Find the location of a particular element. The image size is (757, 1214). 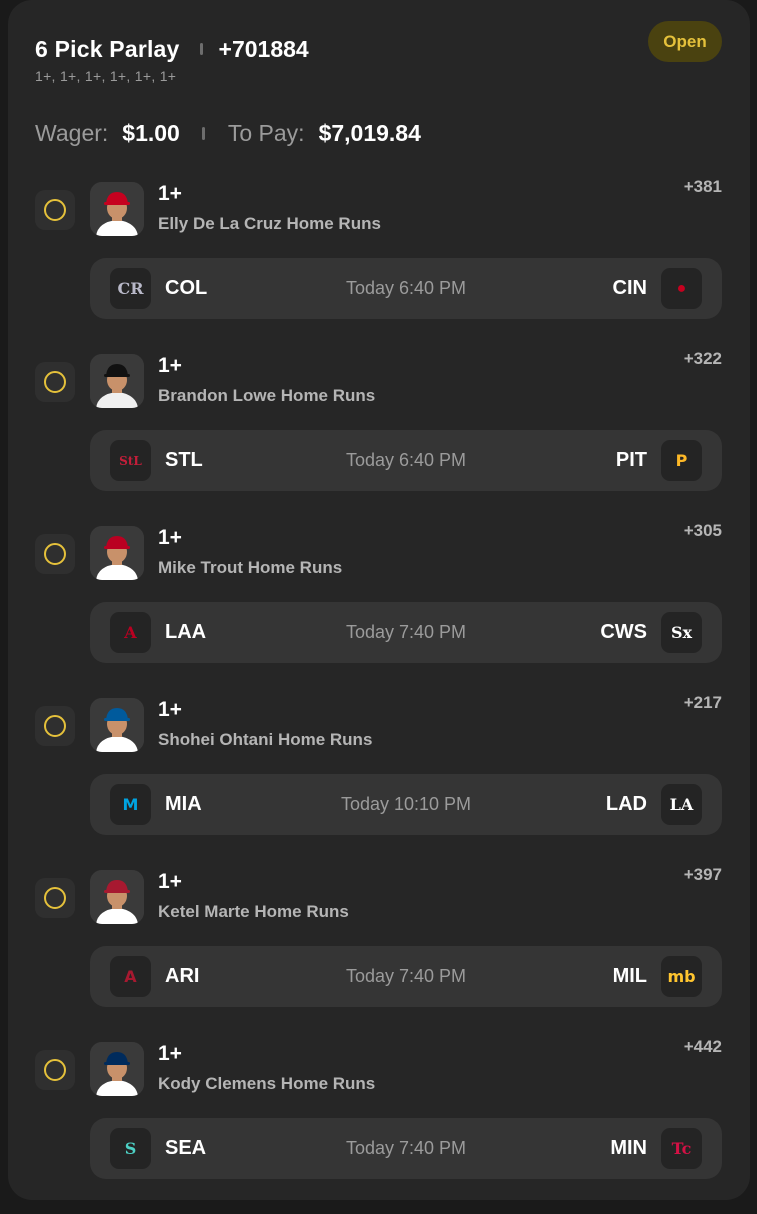

wager-row: Wager: $1.00 To Pay: $7,019.84 is located at coordinates (228, 133).